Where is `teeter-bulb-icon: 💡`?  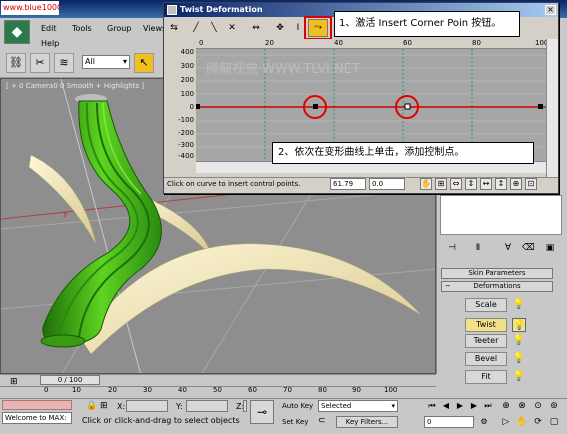
teeter-bulb-icon: 💡 is located at coordinates (519, 341).